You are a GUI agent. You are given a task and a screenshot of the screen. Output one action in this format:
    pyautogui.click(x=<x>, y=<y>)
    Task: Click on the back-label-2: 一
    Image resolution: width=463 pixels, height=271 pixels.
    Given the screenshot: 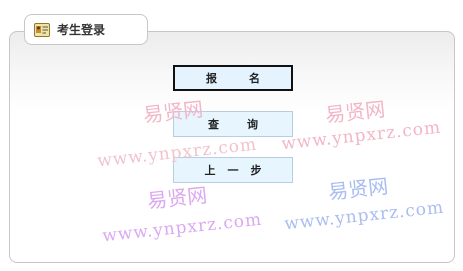 What is the action you would take?
    pyautogui.click(x=233, y=170)
    